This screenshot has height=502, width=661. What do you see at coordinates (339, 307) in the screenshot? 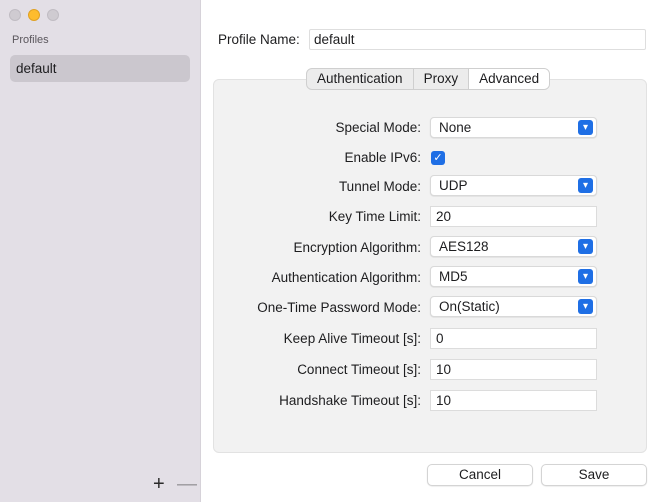
I see `otp-mode-label: One-Time Password Mode:` at bounding box center [339, 307].